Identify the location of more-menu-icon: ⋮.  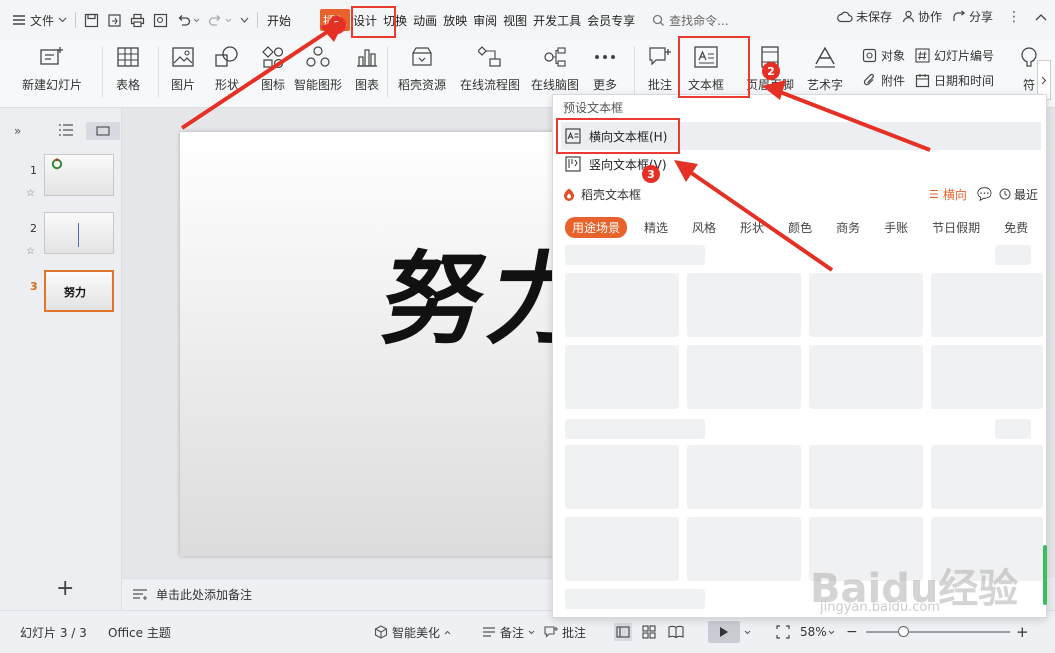
(1014, 17).